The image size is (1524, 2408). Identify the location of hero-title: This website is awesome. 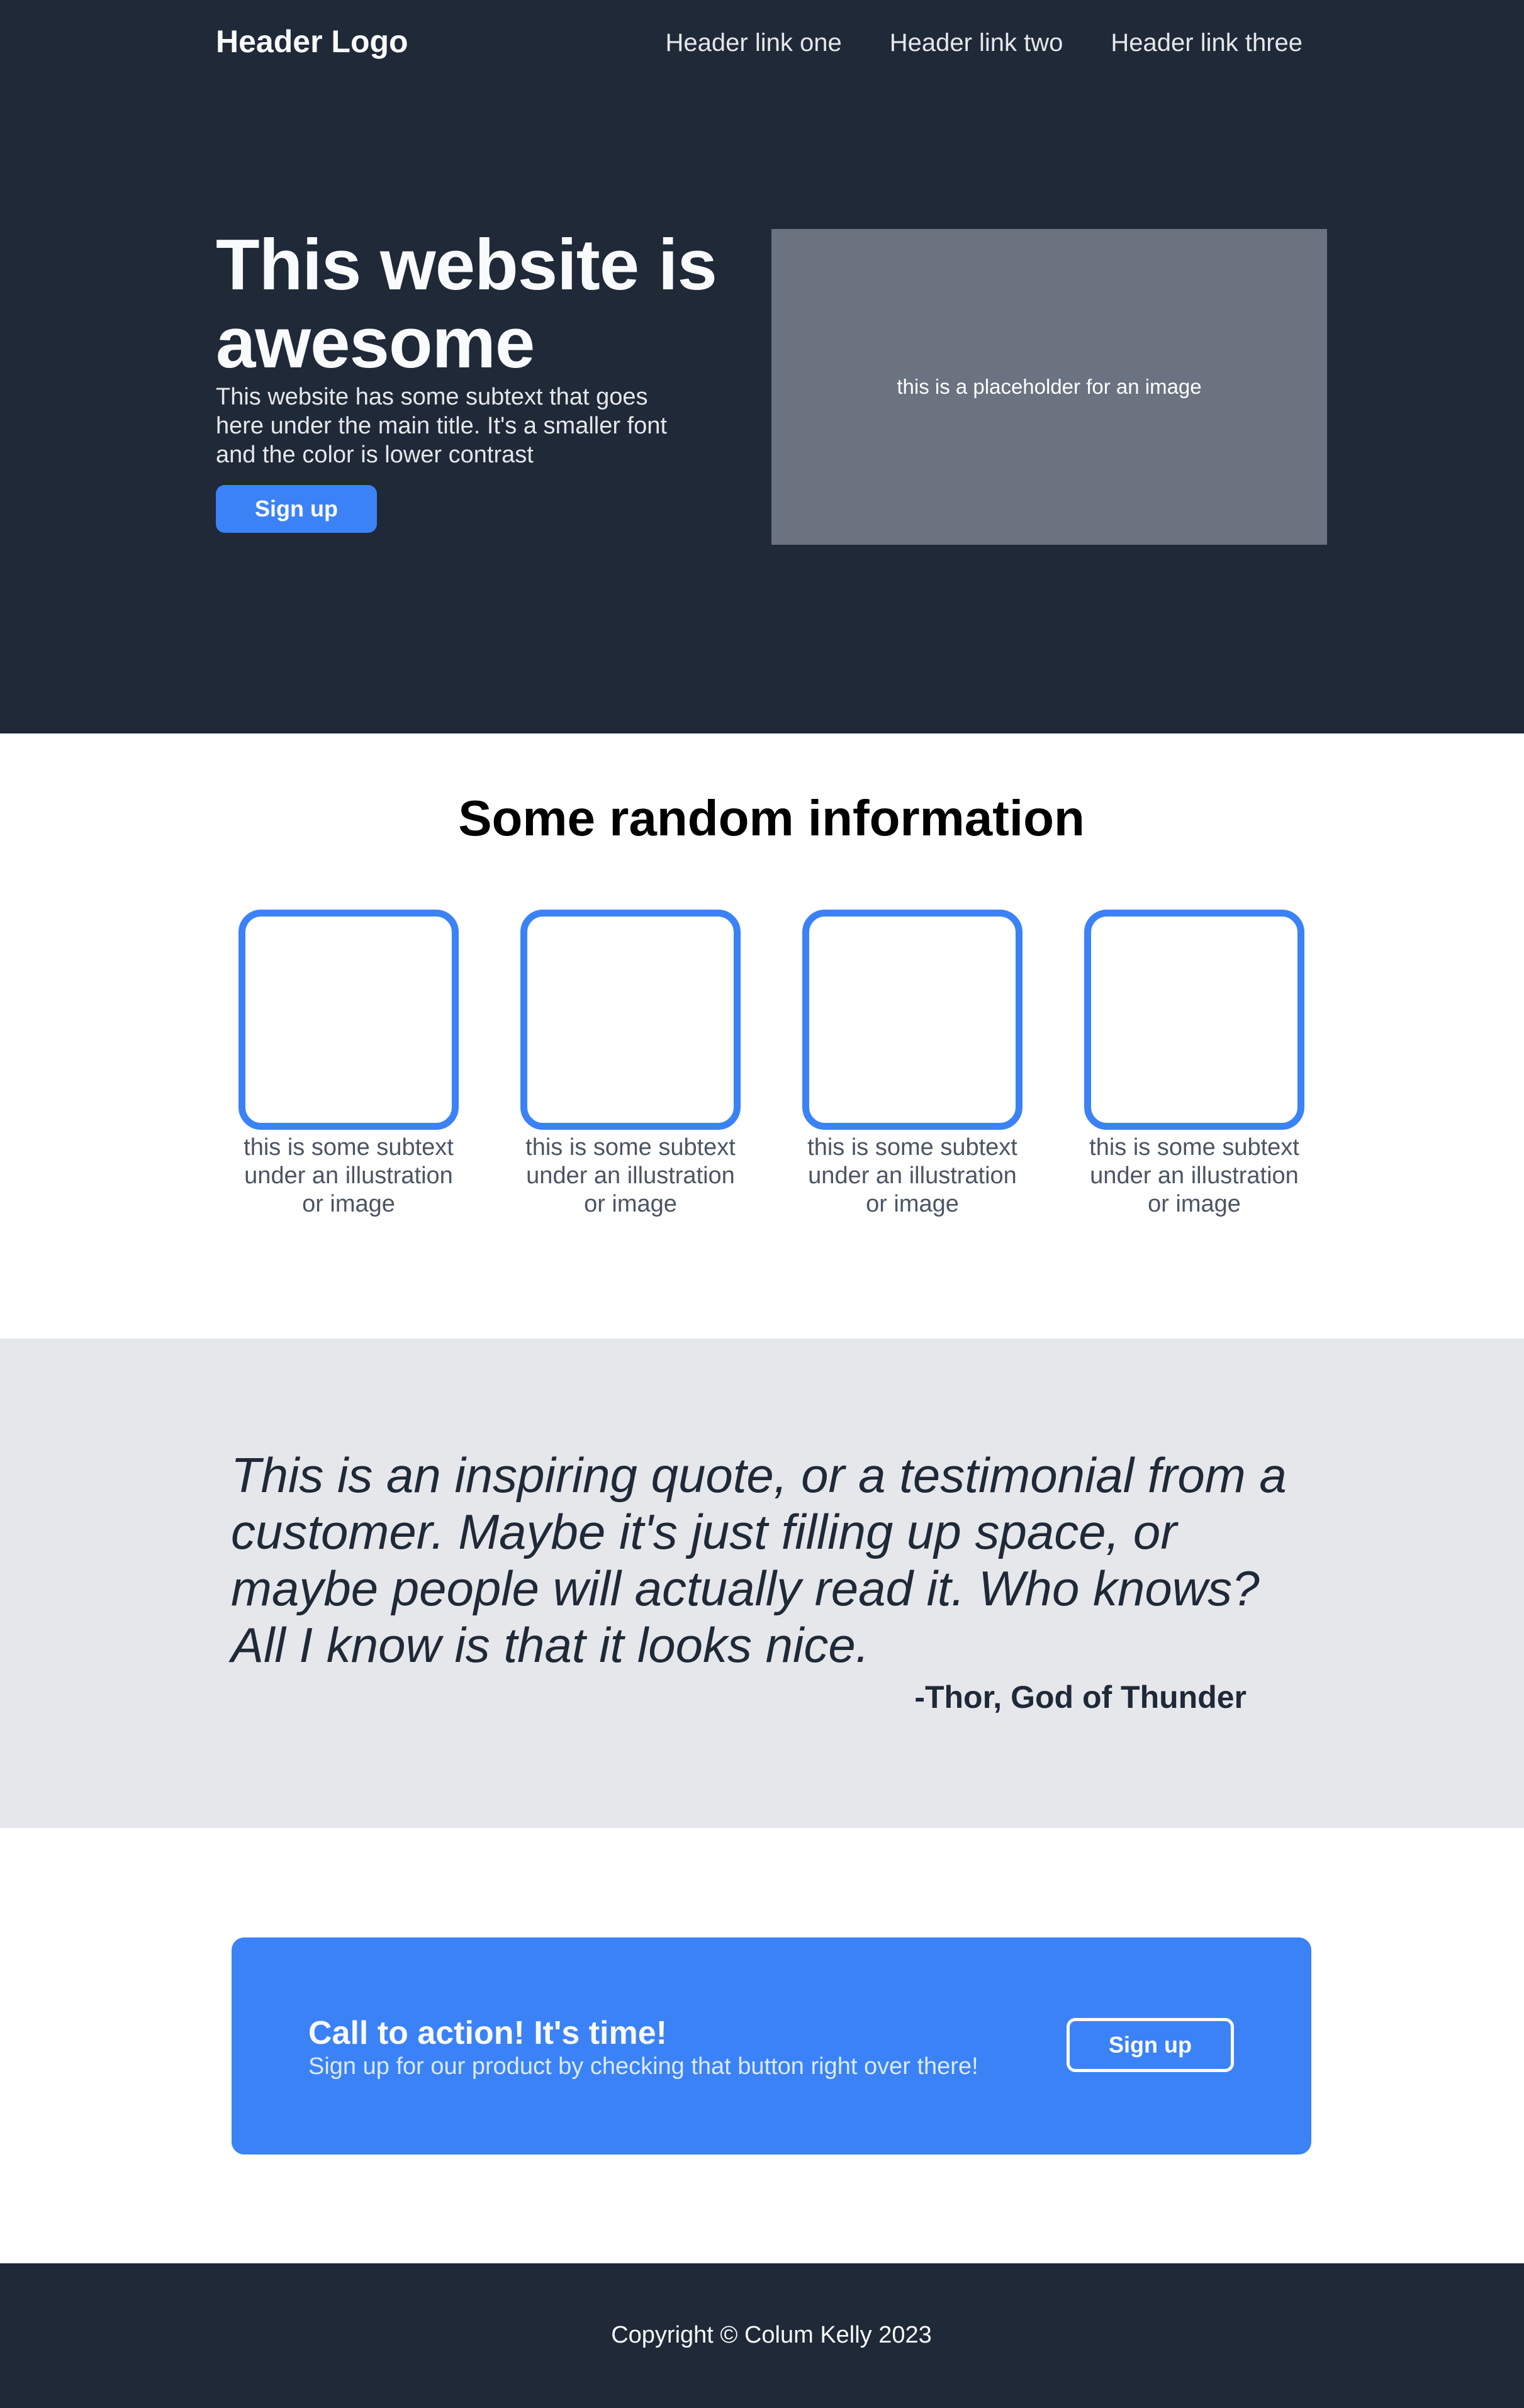
(466, 304).